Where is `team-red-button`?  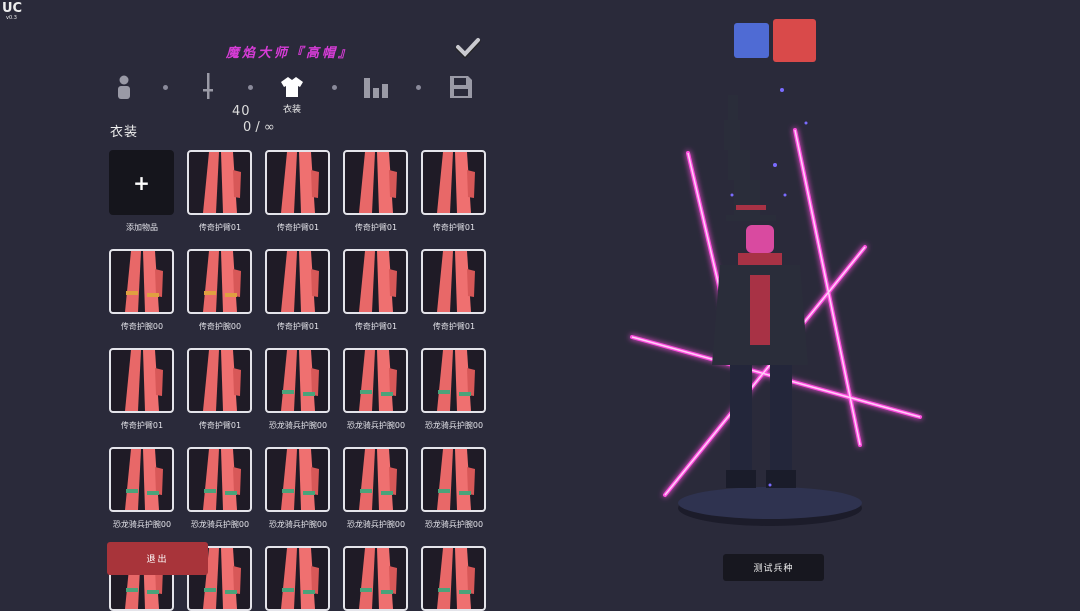 team-red-button is located at coordinates (794, 40).